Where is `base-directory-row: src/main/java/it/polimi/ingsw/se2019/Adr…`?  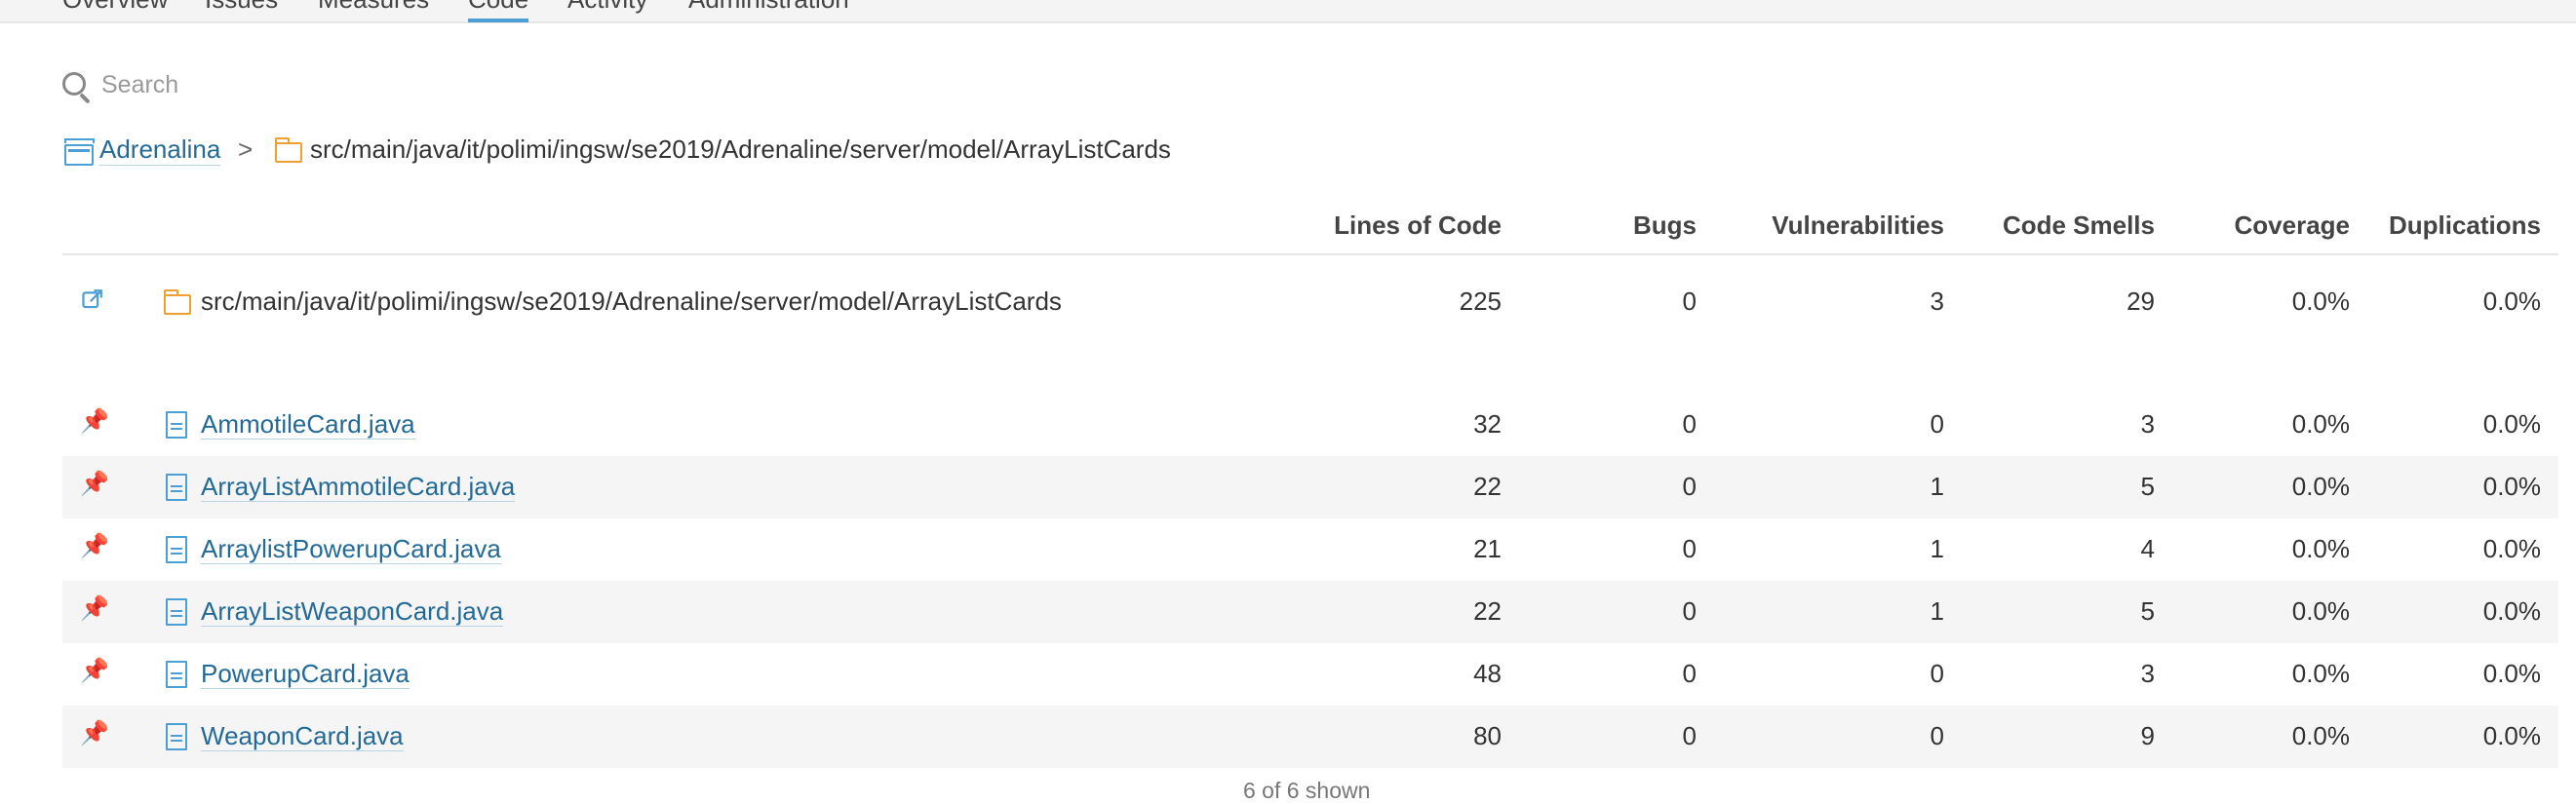 base-directory-row: src/main/java/it/polimi/ingsw/se2019/Adr… is located at coordinates (1310, 302).